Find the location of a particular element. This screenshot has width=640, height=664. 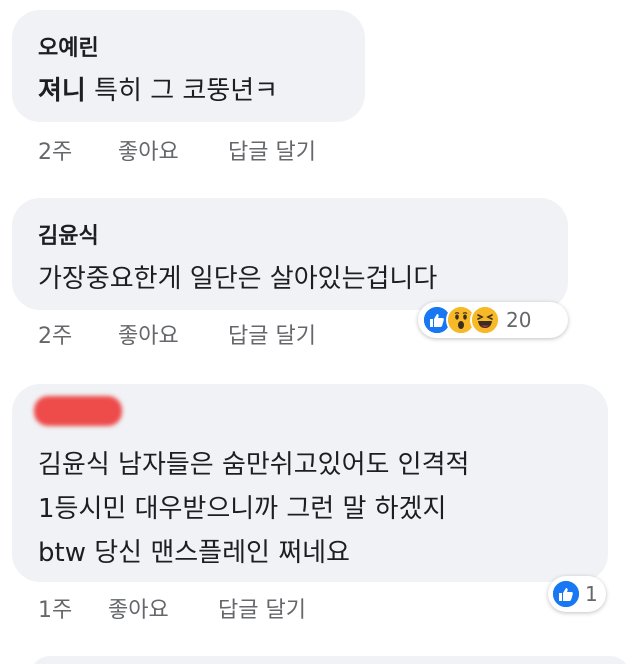

comment-text-line: 1등시민 대우받으니까 그런 말 하겠지 is located at coordinates (242, 509).